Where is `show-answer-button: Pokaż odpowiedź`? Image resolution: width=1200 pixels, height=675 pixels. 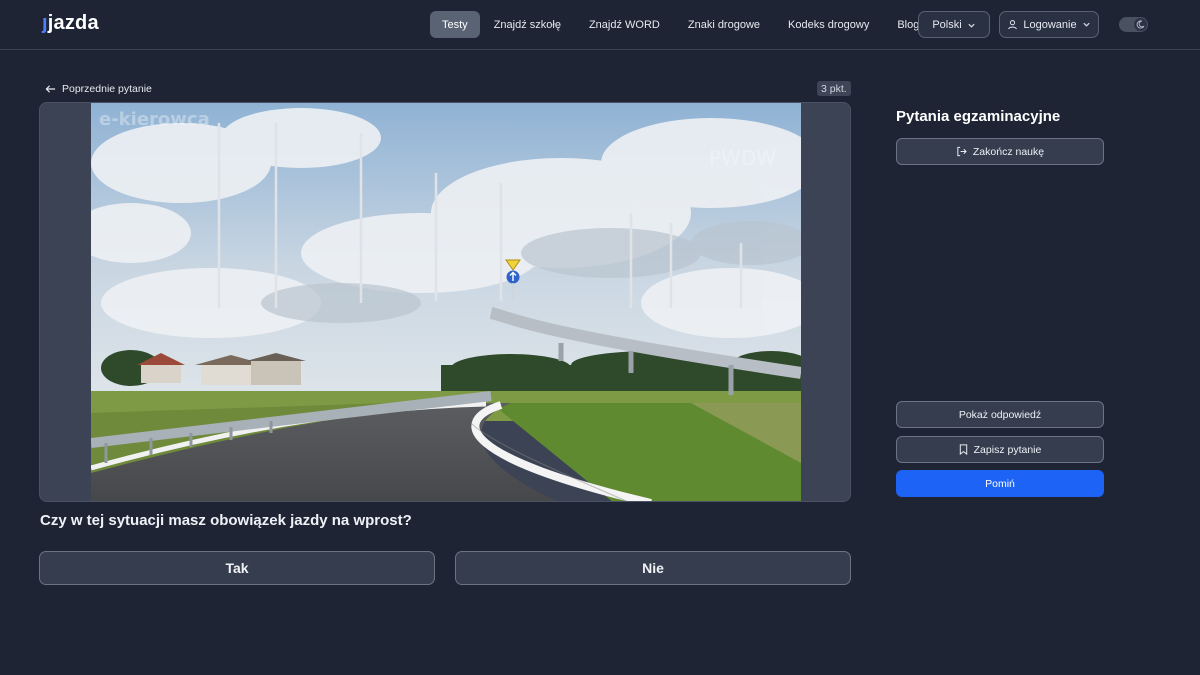 show-answer-button: Pokaż odpowiedź is located at coordinates (1000, 414).